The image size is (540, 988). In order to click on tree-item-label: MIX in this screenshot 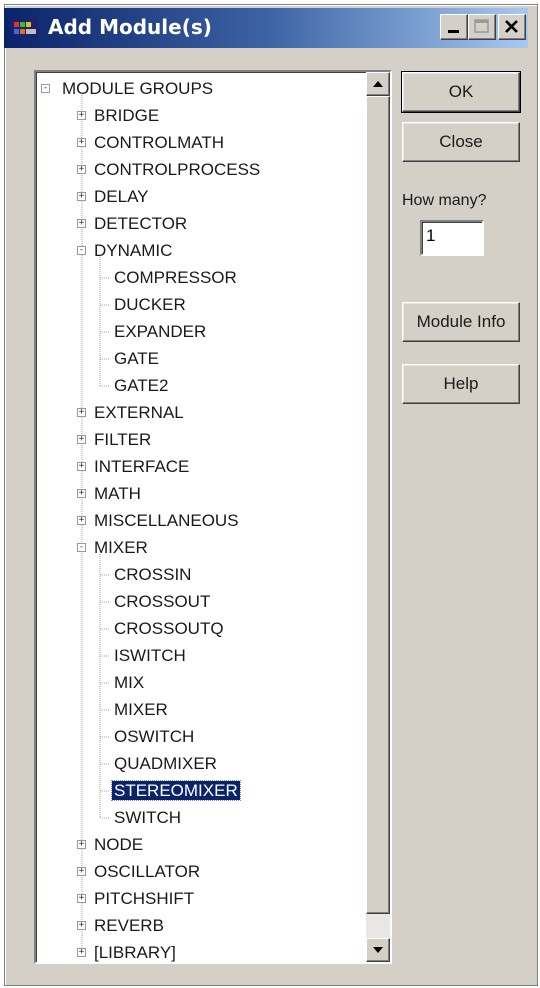, I will do `click(129, 682)`.